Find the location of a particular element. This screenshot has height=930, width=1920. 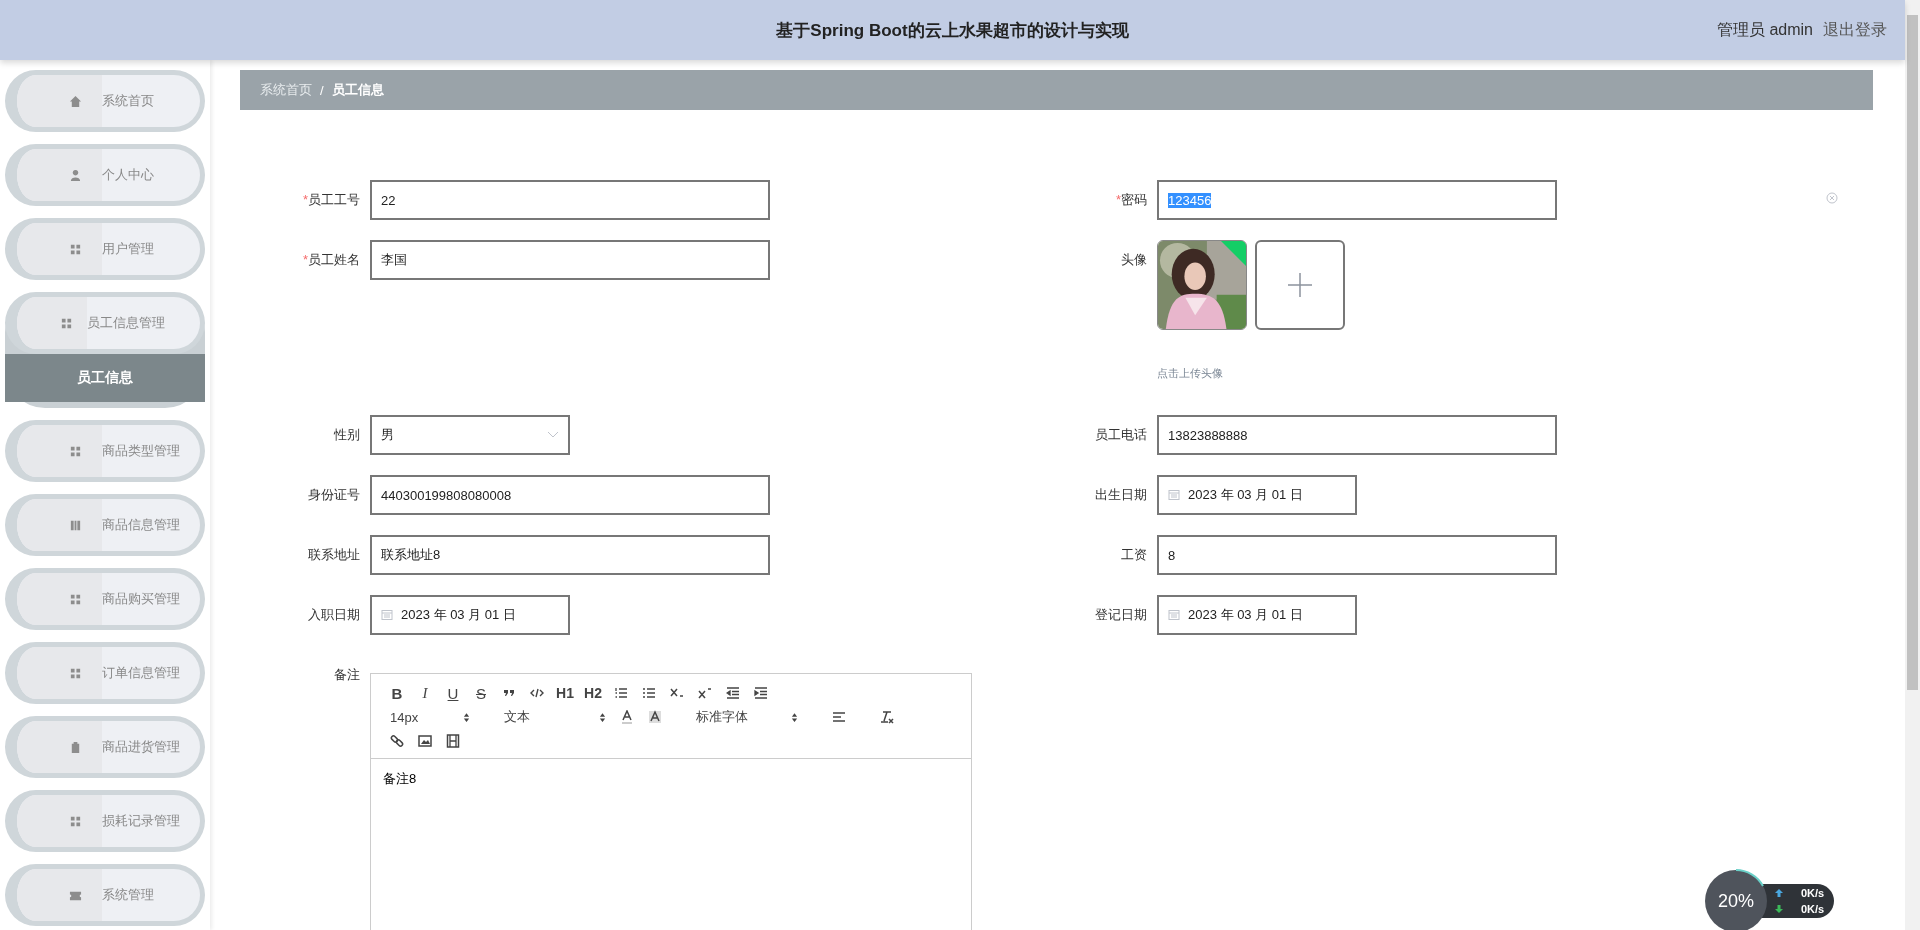

text-field: 李国 is located at coordinates (570, 260).